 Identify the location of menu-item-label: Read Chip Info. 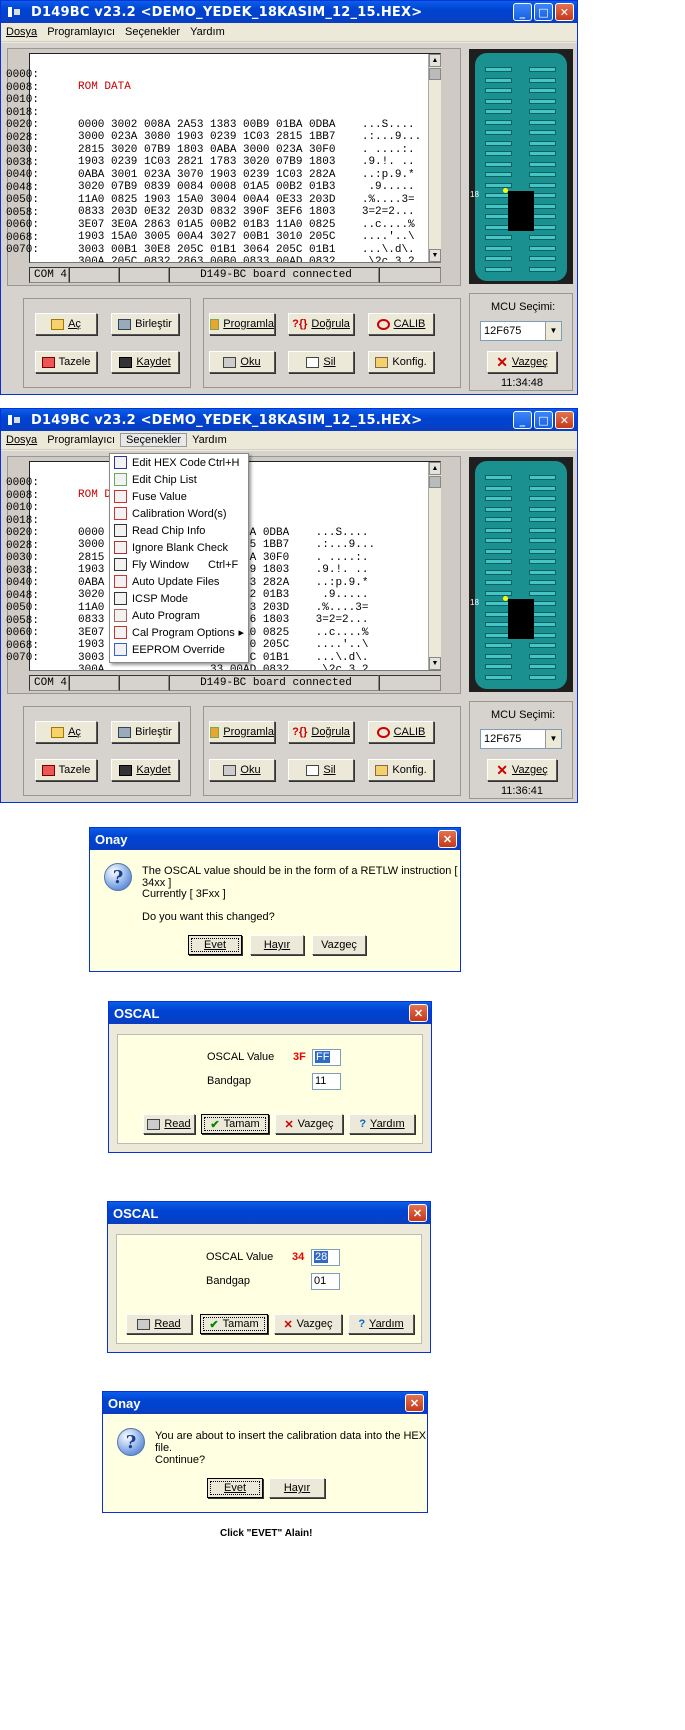
(169, 530).